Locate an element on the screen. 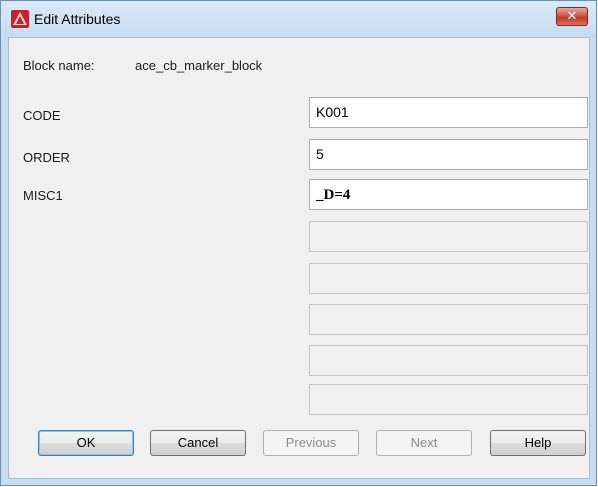 This screenshot has height=487, width=598. help-button: Help is located at coordinates (538, 443).